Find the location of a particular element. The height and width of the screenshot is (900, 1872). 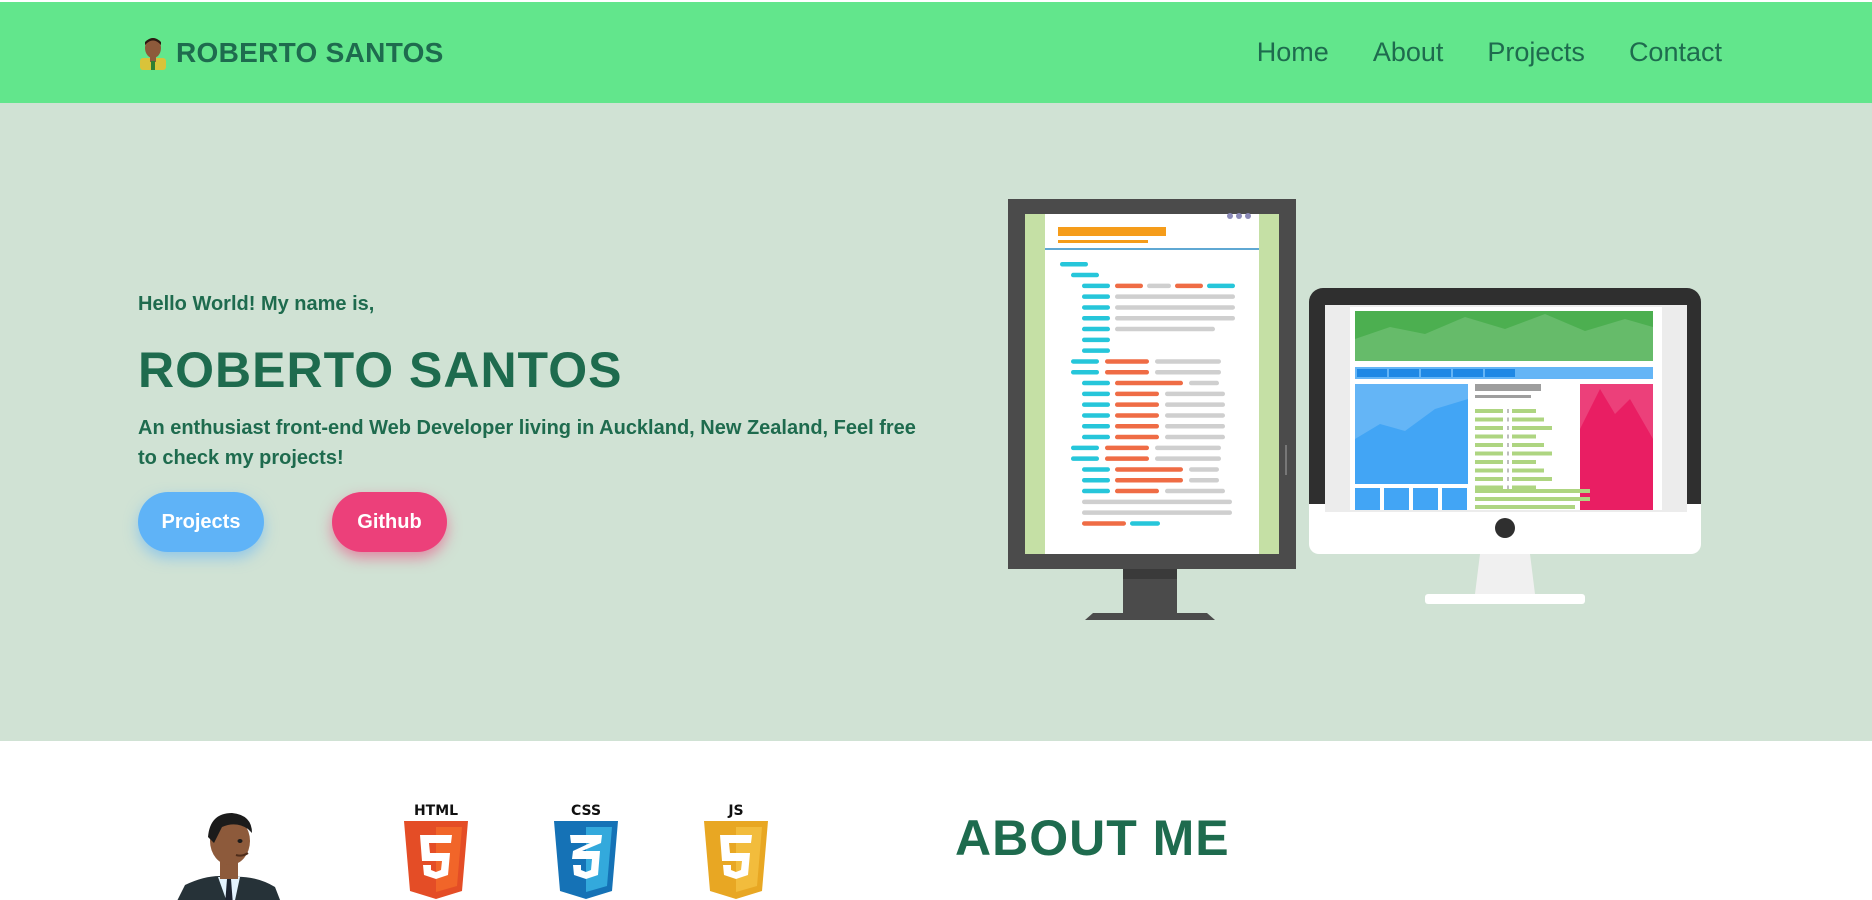

nav-home: Home is located at coordinates (1293, 52).